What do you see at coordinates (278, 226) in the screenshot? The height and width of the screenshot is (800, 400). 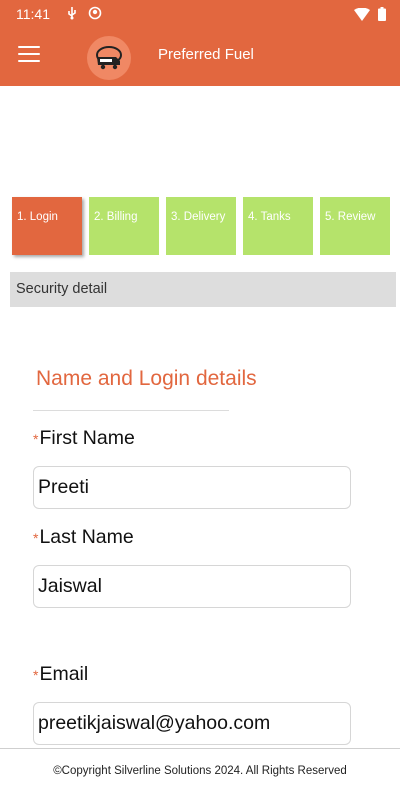 I see `tab-tanks: 4. Tanks` at bounding box center [278, 226].